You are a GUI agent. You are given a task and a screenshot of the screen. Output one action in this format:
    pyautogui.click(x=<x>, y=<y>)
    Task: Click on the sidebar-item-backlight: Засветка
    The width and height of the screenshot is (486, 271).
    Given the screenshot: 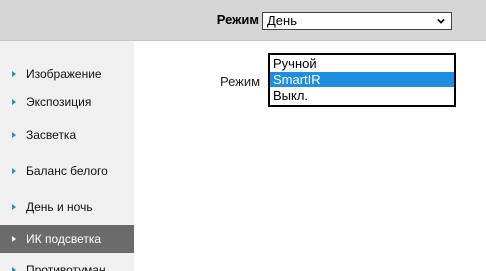 What is the action you would take?
    pyautogui.click(x=67, y=135)
    